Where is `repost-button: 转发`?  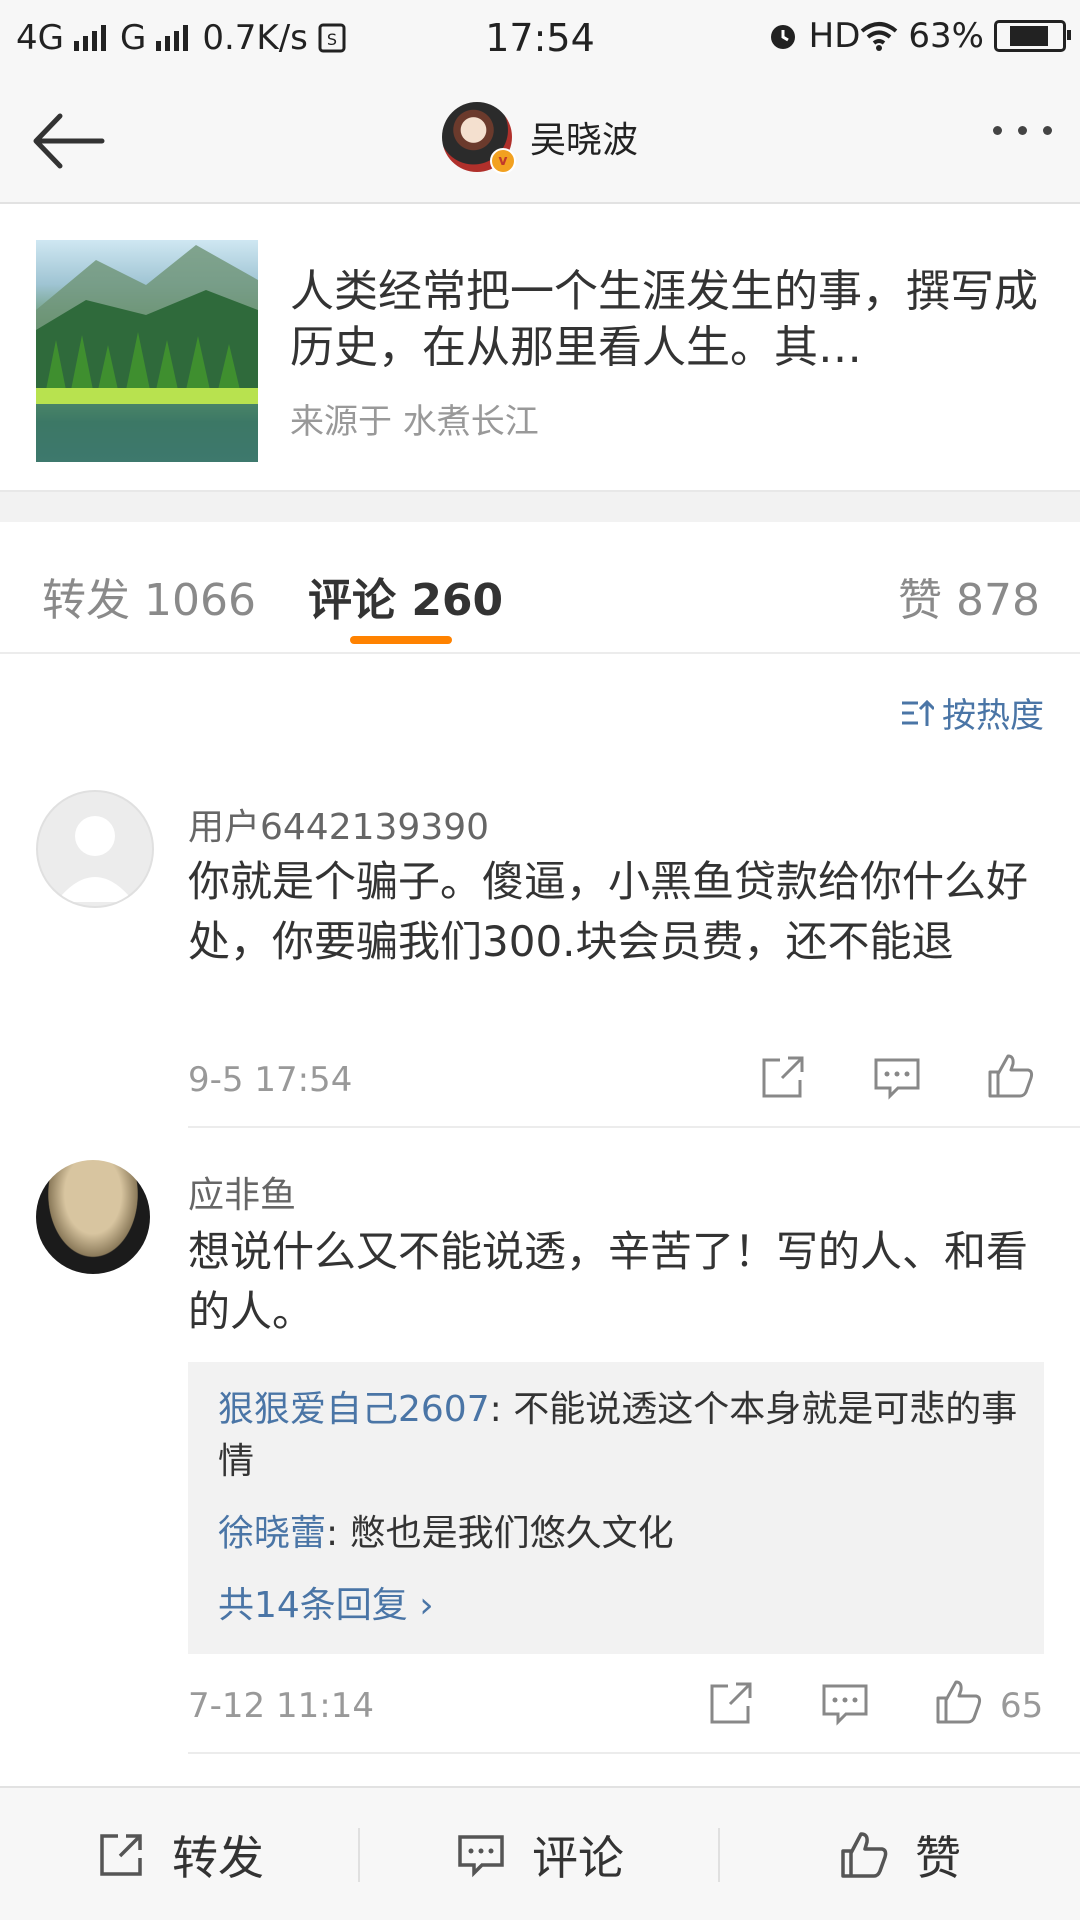 repost-button: 转发 is located at coordinates (180, 1854).